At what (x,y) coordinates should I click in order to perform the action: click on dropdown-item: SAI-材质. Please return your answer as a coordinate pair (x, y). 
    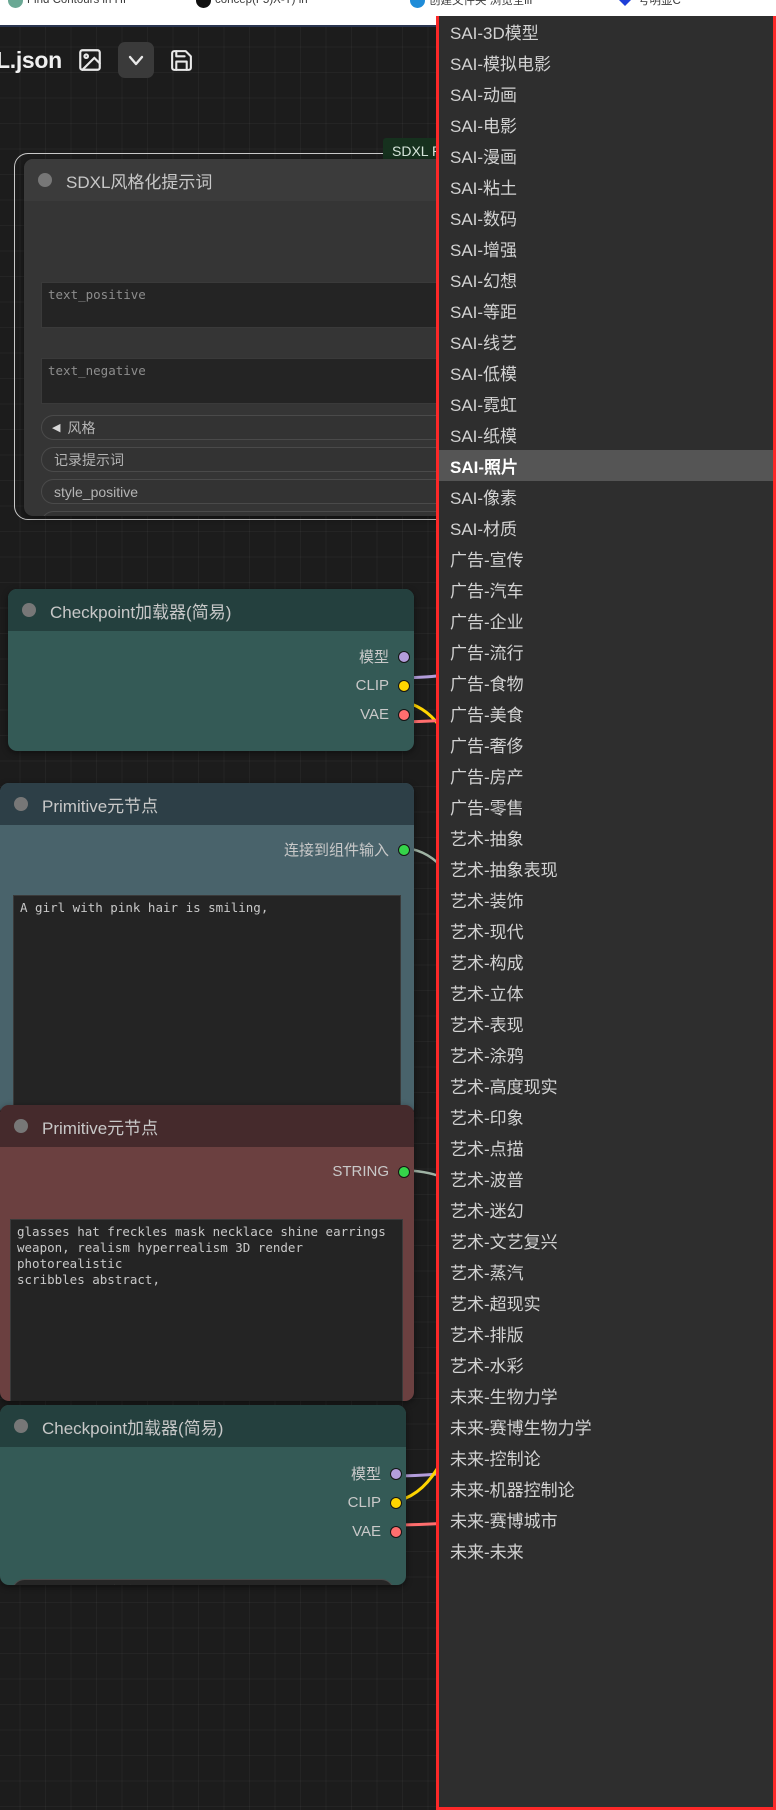
    Looking at the image, I should click on (606, 527).